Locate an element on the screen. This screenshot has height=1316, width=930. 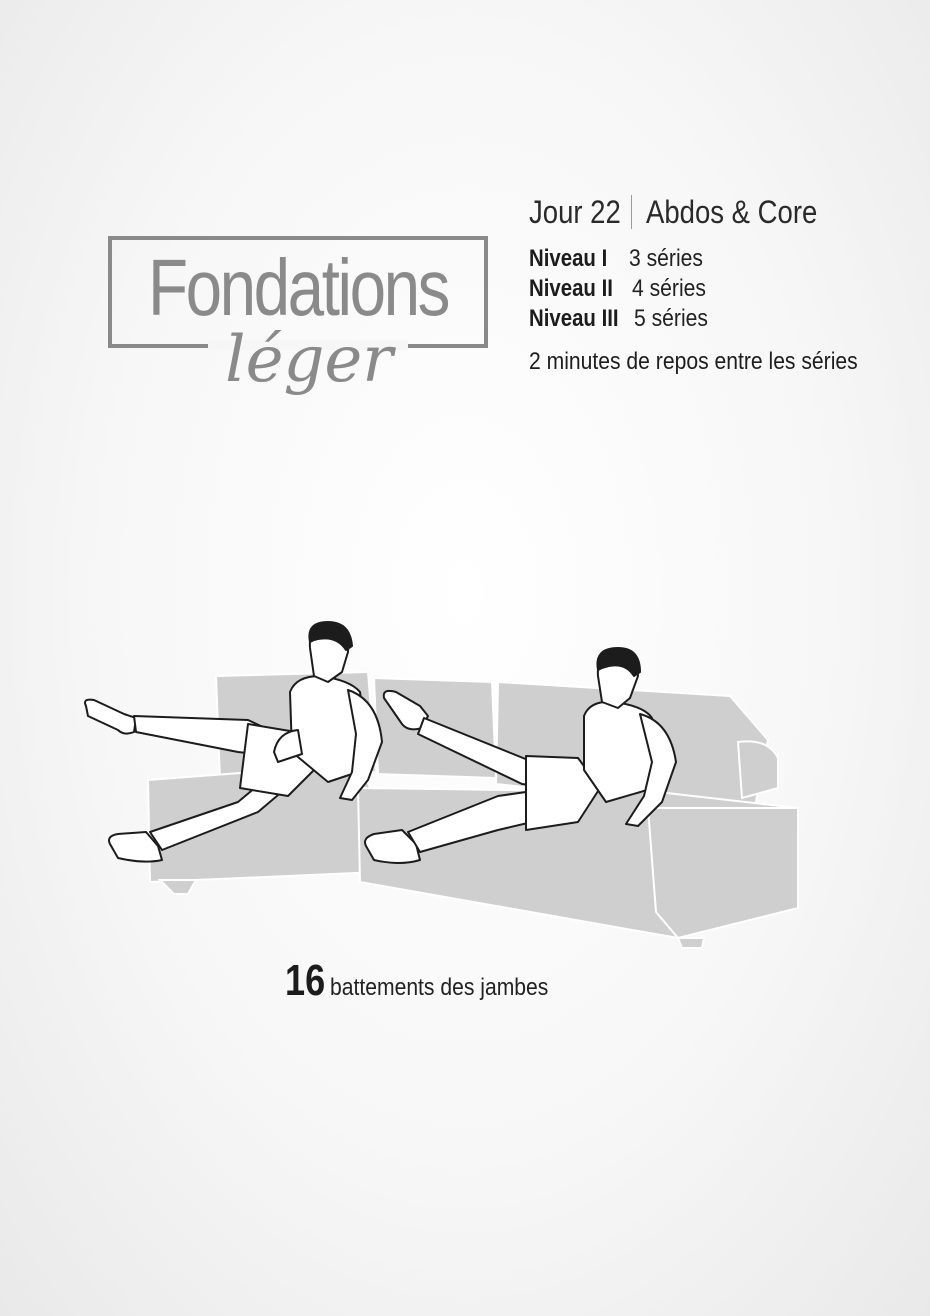
exercise-caption: 16 battements des jambes is located at coordinates (431, 981).